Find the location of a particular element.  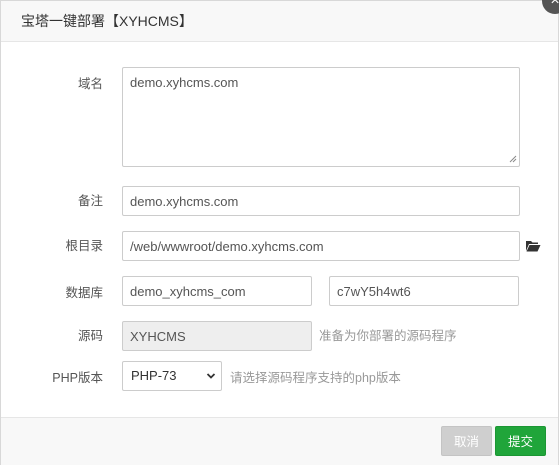

dialog-title-bar: 宝塔一键部署【XYHCMS】 is located at coordinates (279, 21).